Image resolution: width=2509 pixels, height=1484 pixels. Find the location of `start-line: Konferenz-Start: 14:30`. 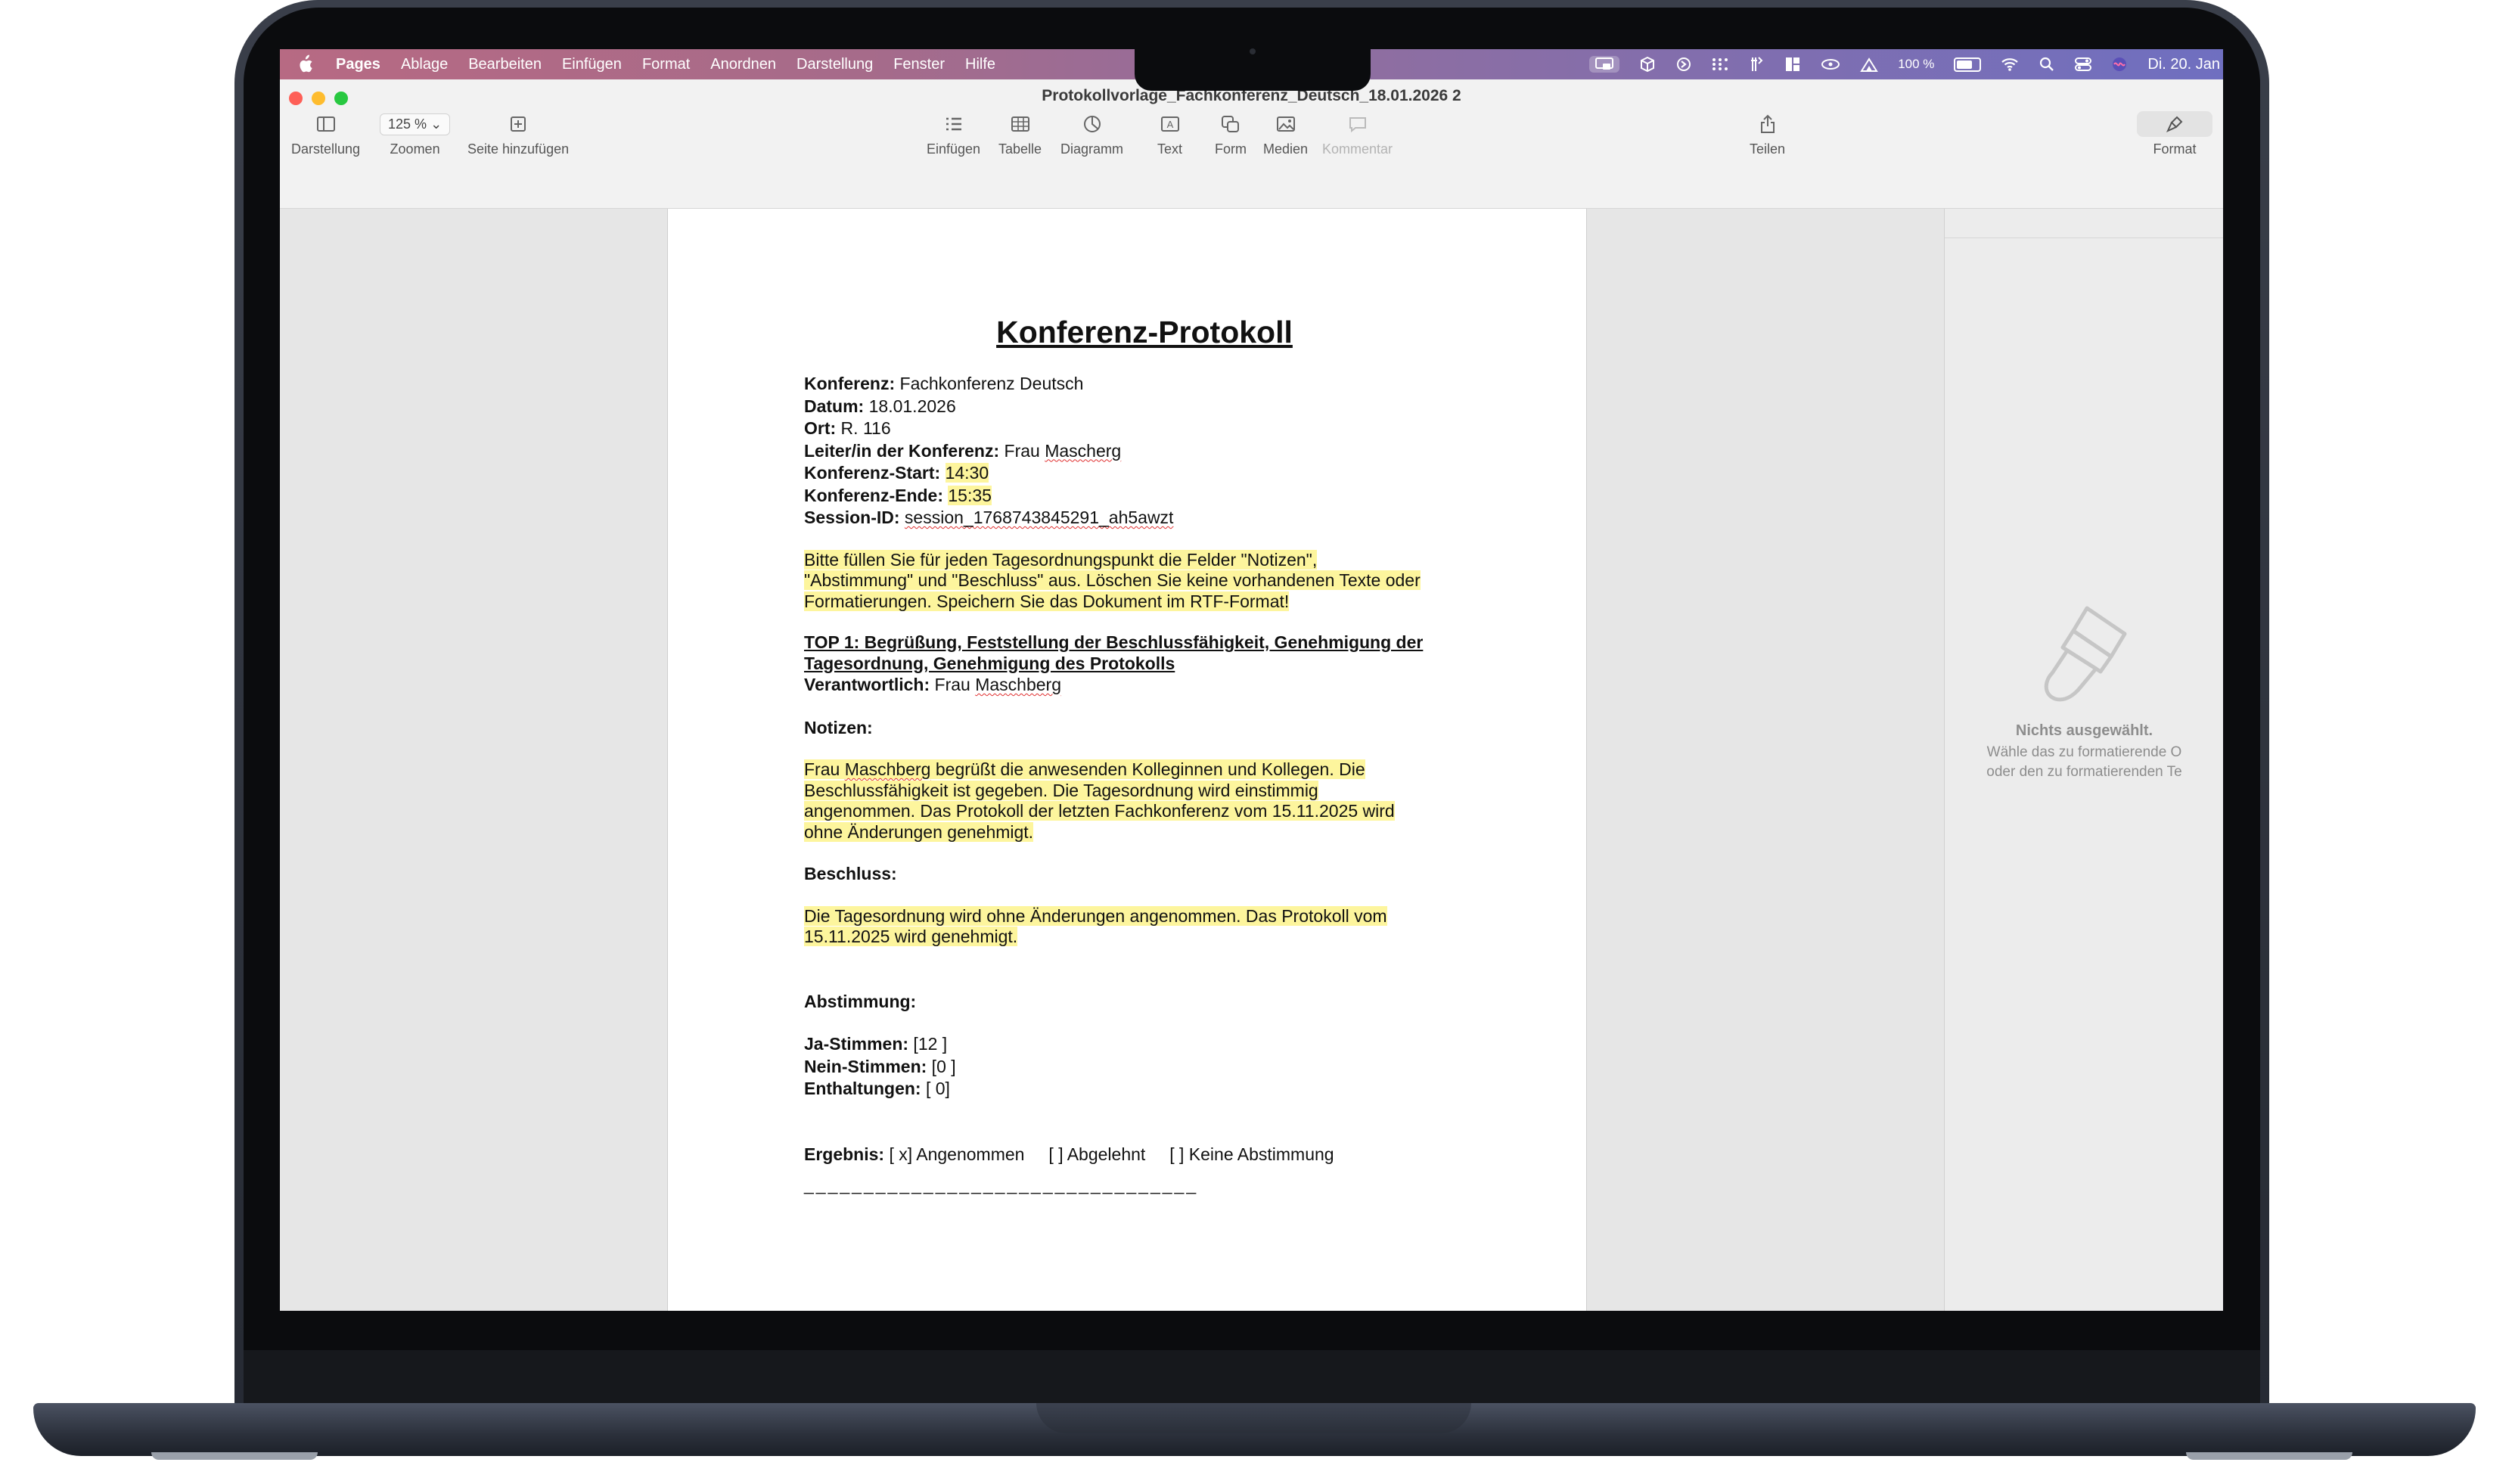

start-line: Konferenz-Start: 14:30 is located at coordinates (1144, 473).